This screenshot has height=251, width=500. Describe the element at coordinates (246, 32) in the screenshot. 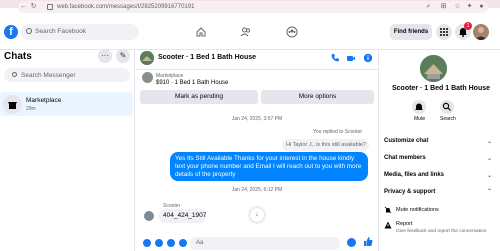

I see `friends-icon` at that location.